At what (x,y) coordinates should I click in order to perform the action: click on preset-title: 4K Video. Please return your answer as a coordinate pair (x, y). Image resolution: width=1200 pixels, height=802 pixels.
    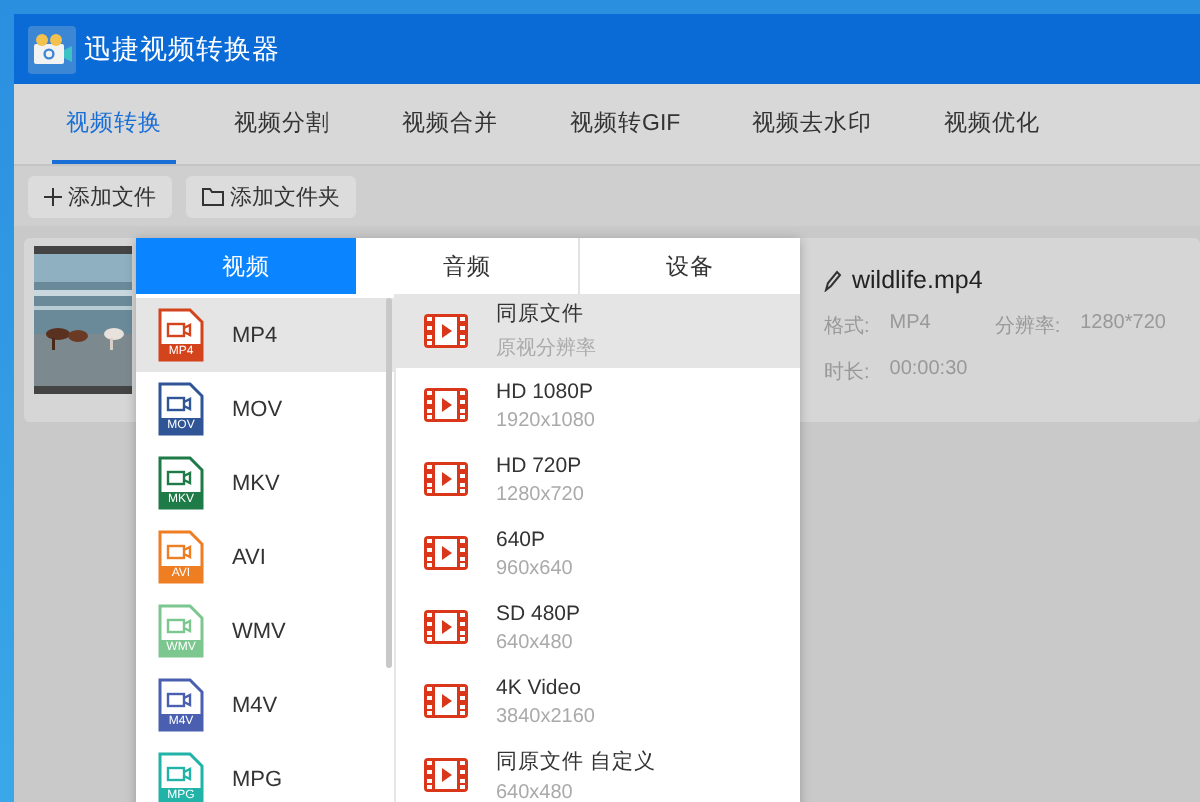
    Looking at the image, I should click on (539, 687).